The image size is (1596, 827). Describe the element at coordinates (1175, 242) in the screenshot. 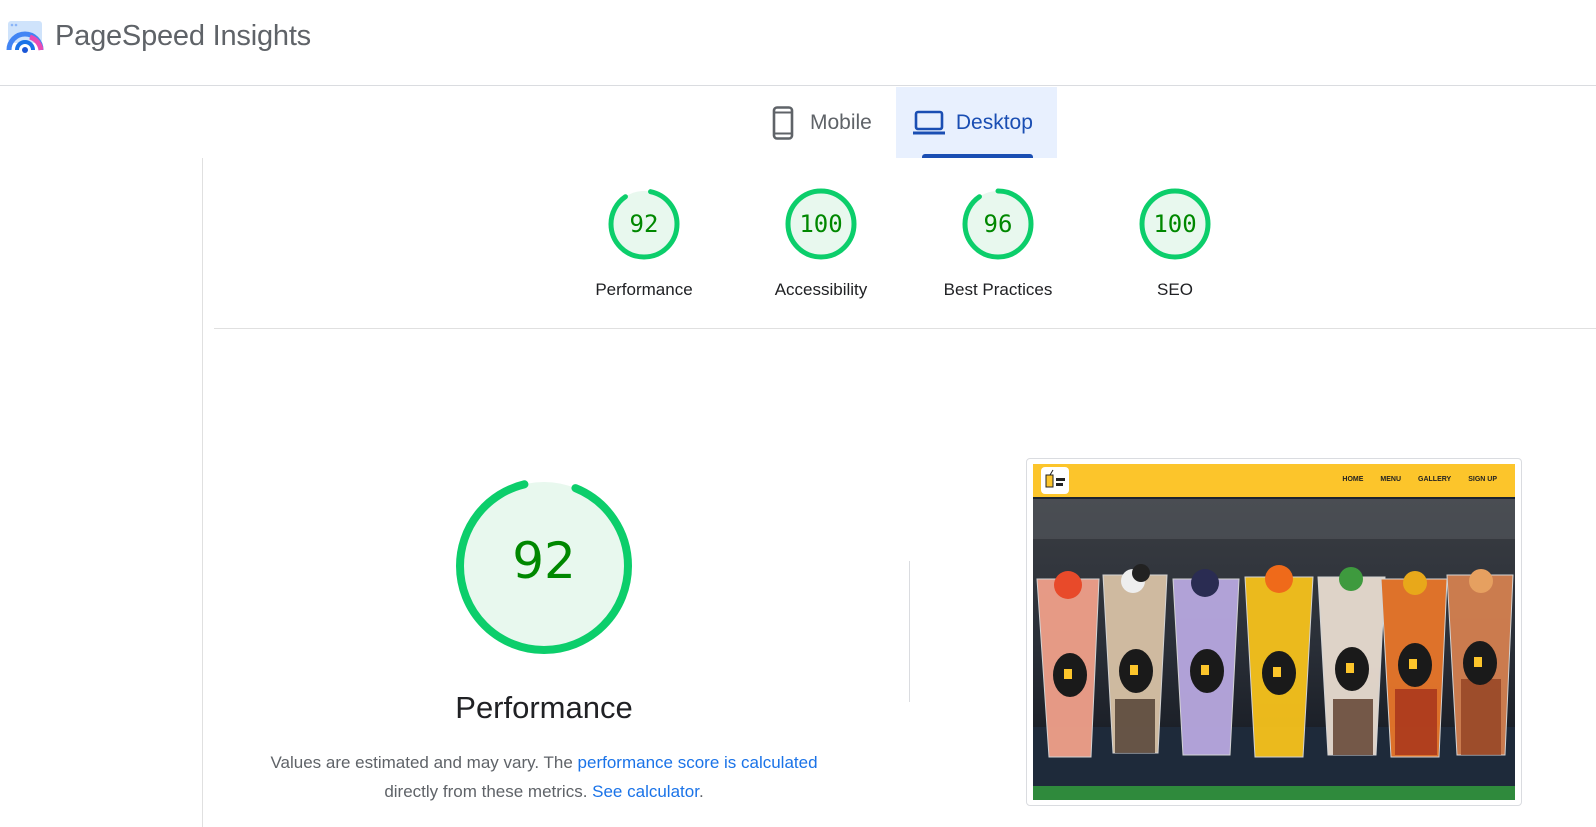

I see `score-gauge-seo: 100 SEO` at that location.